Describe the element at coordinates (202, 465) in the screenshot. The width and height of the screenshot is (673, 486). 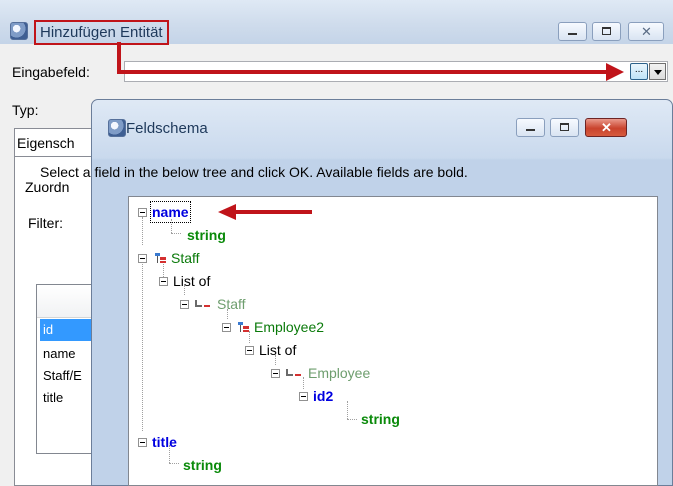
I see `tree-node-title-type: string` at that location.